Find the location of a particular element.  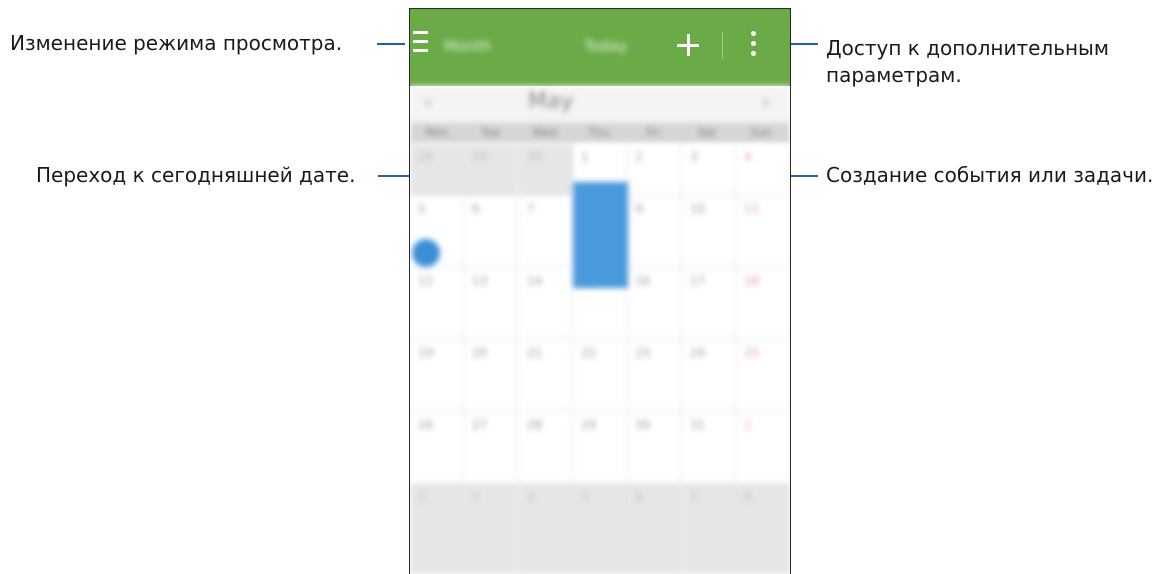

day-number: 19 is located at coordinates (426, 353).